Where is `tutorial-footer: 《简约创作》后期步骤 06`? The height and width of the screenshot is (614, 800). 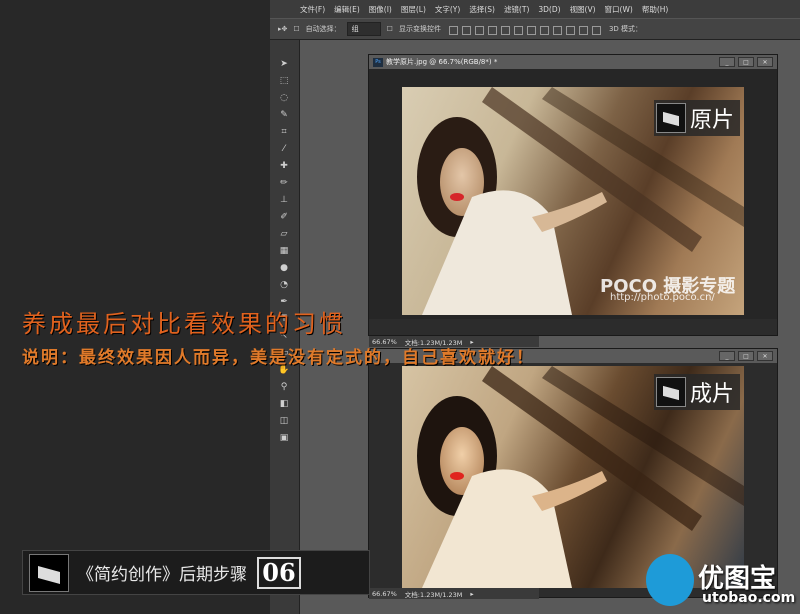
tutorial-footer: 《简约创作》后期步骤 06 is located at coordinates (196, 572).